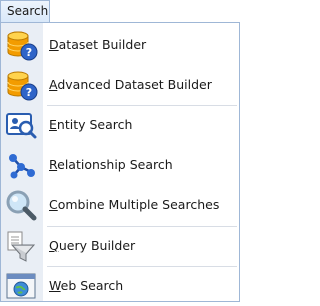 The height and width of the screenshot is (306, 320). What do you see at coordinates (91, 124) in the screenshot?
I see `menu-item-label: Entity Search` at bounding box center [91, 124].